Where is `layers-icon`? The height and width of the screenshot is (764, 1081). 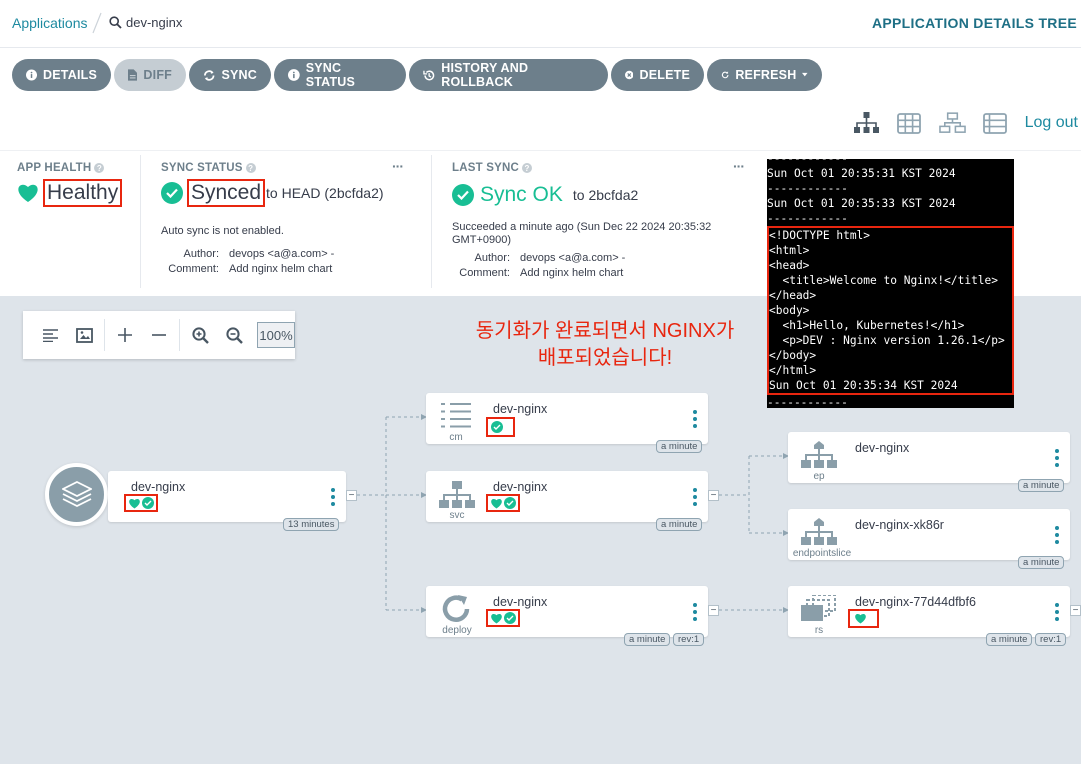 layers-icon is located at coordinates (76, 493).